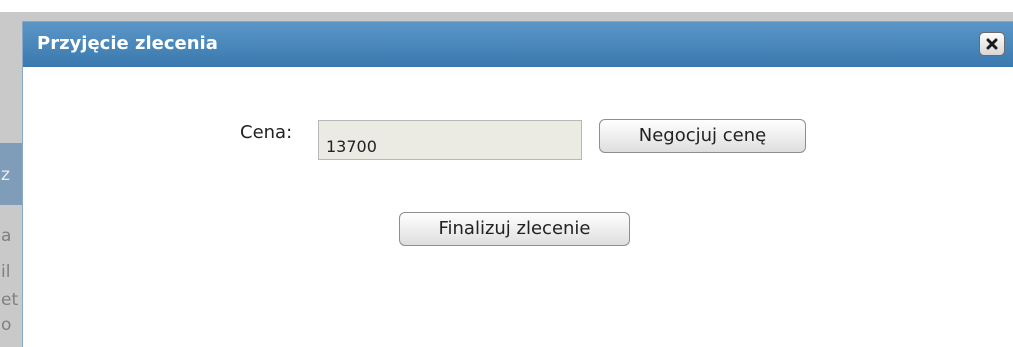 This screenshot has width=1013, height=347. I want to click on close-button, so click(992, 44).